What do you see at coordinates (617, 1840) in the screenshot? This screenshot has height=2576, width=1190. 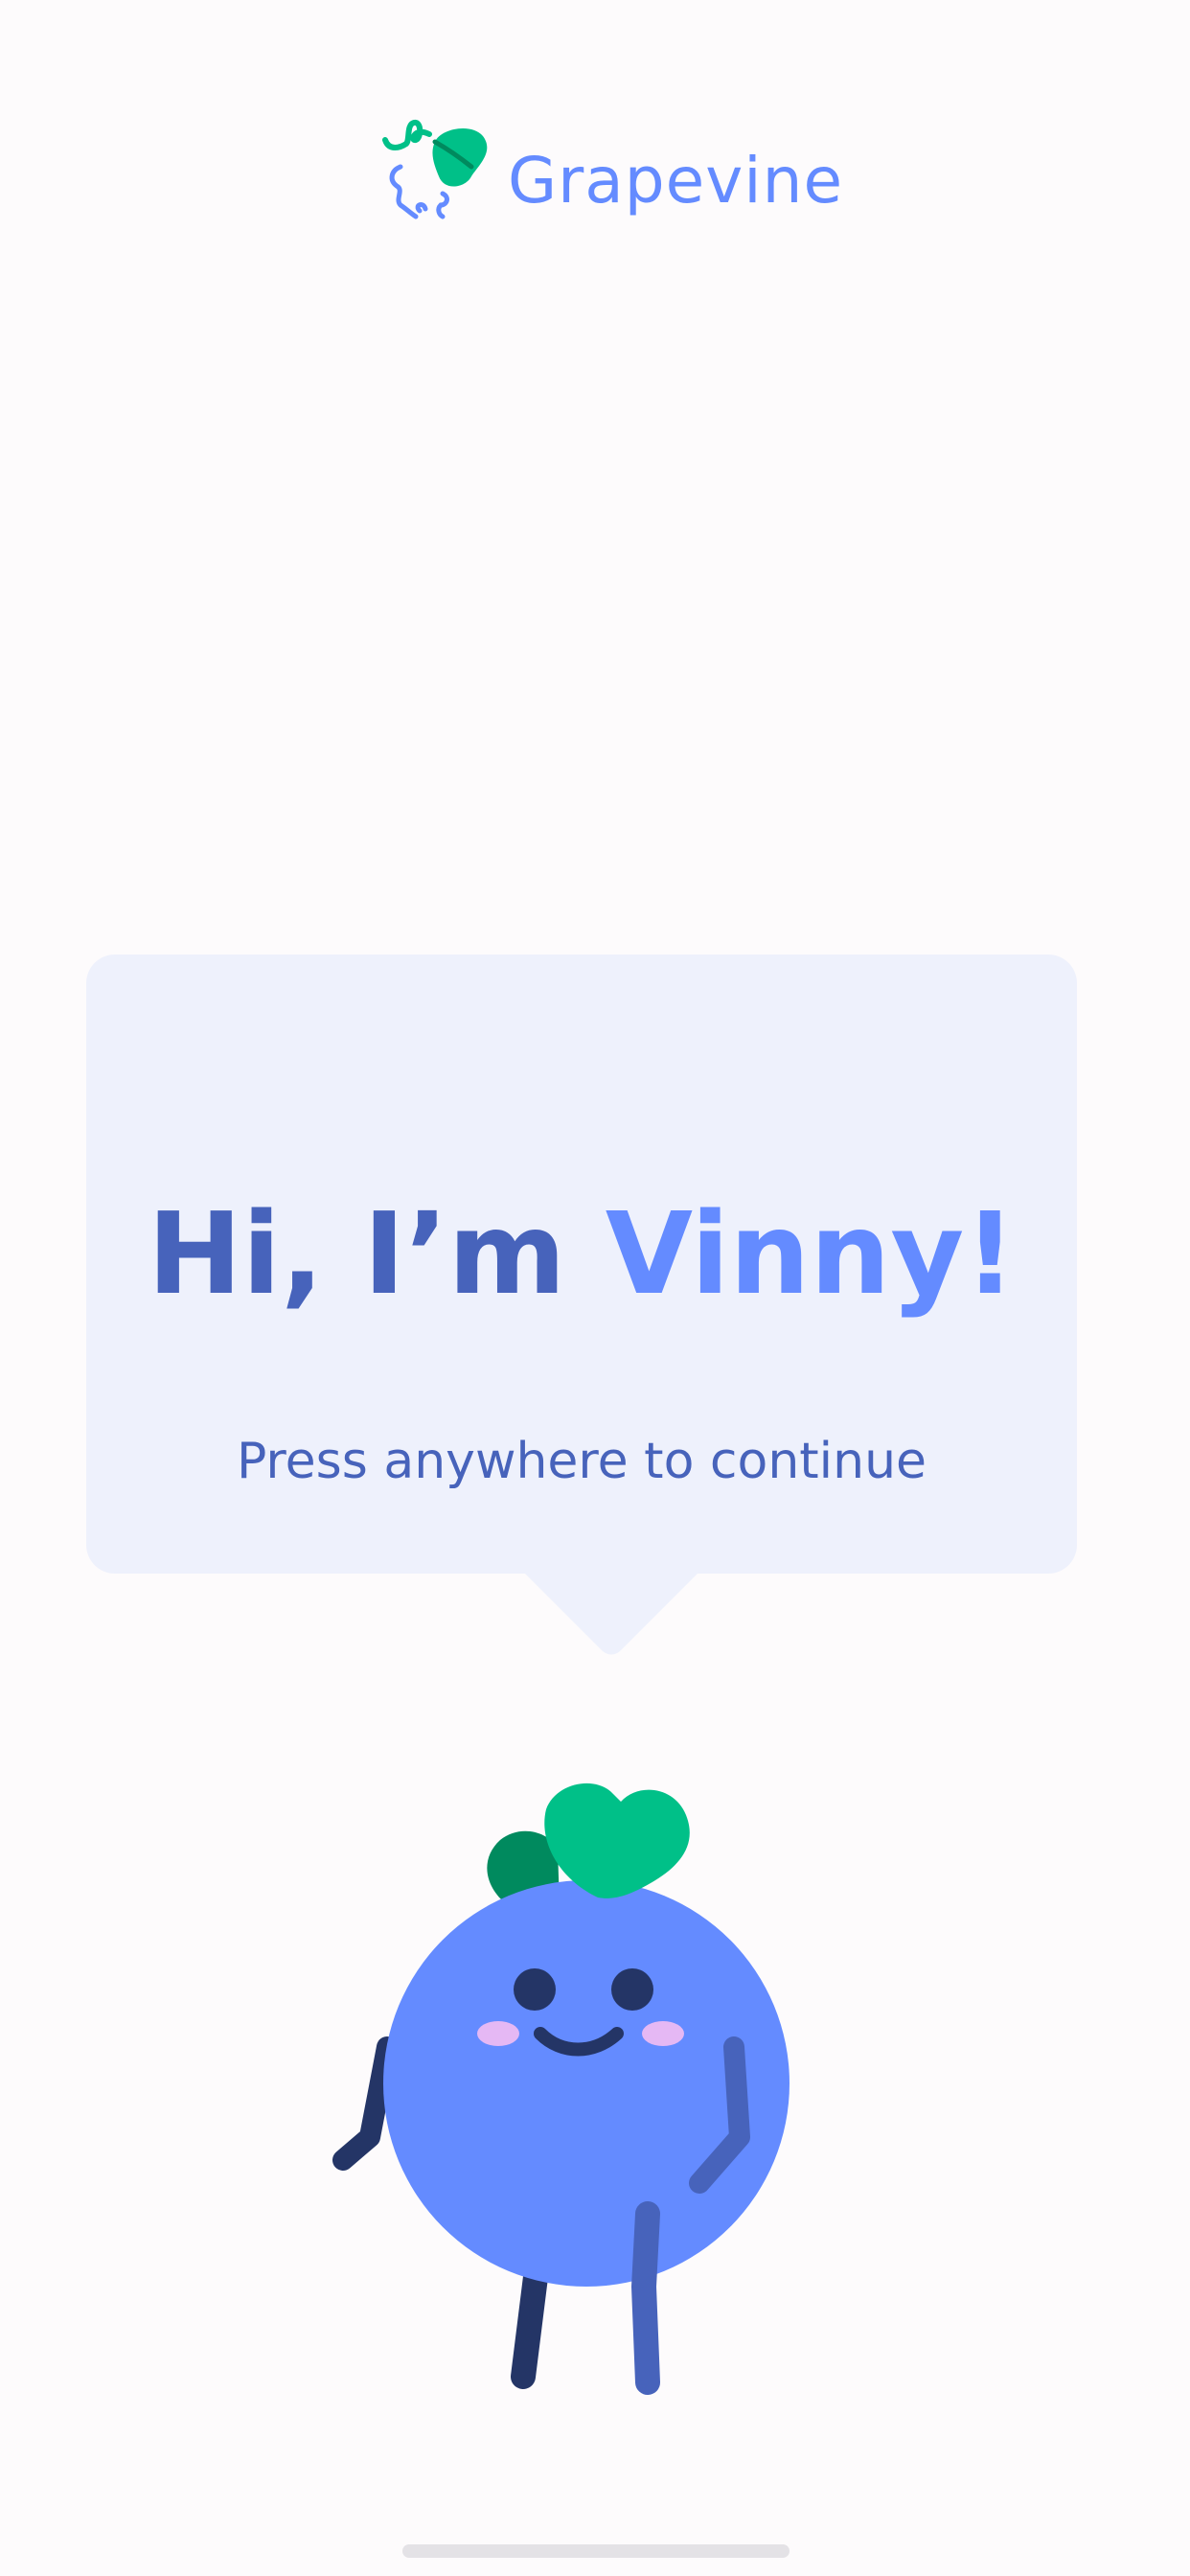 I see `mascot-front-leaf` at bounding box center [617, 1840].